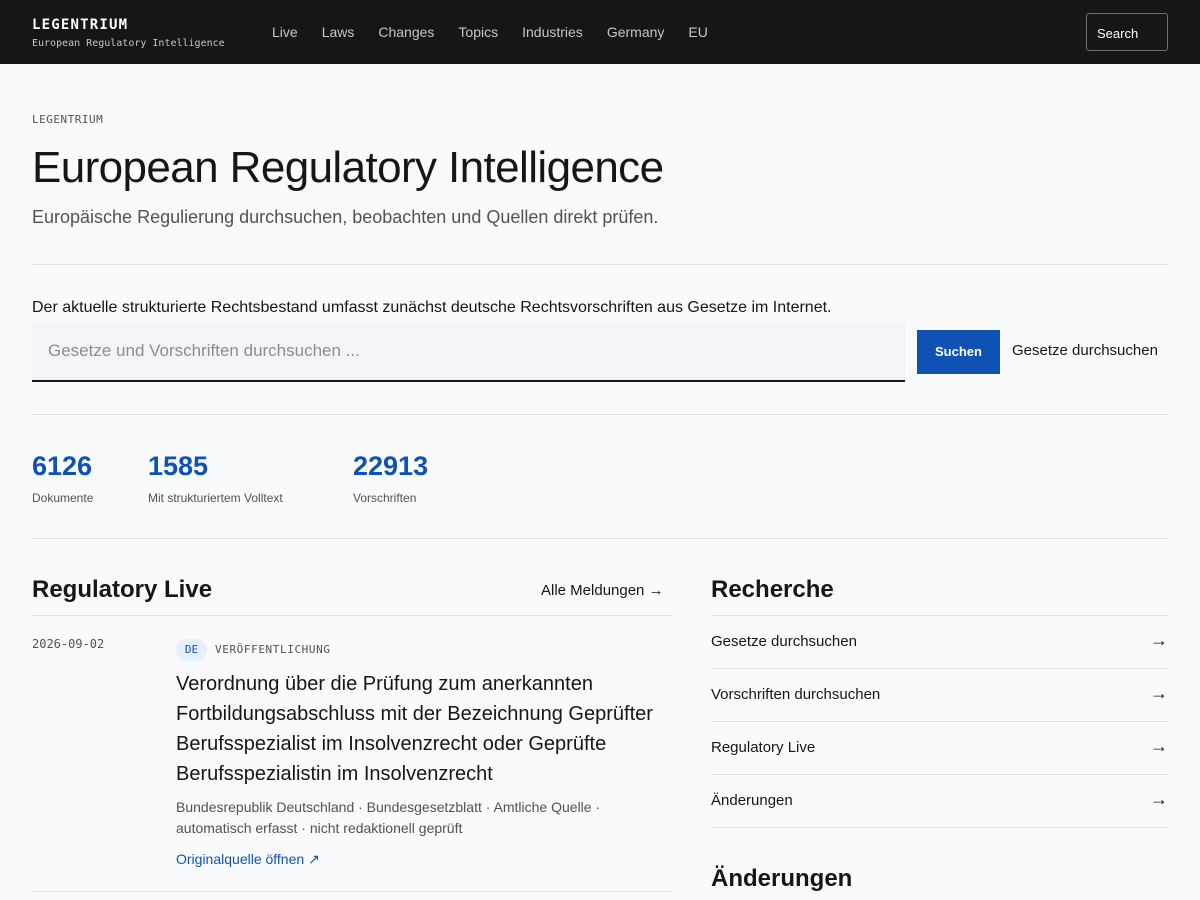  Describe the element at coordinates (782, 878) in the screenshot. I see `changes-section-title: Änderungen` at that location.